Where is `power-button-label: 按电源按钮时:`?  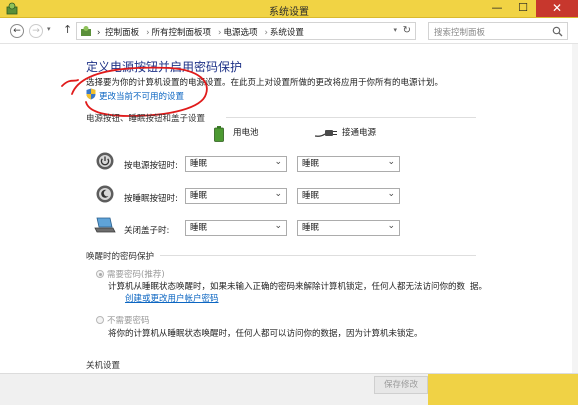
power-button-label: 按电源按钮时: is located at coordinates (151, 166).